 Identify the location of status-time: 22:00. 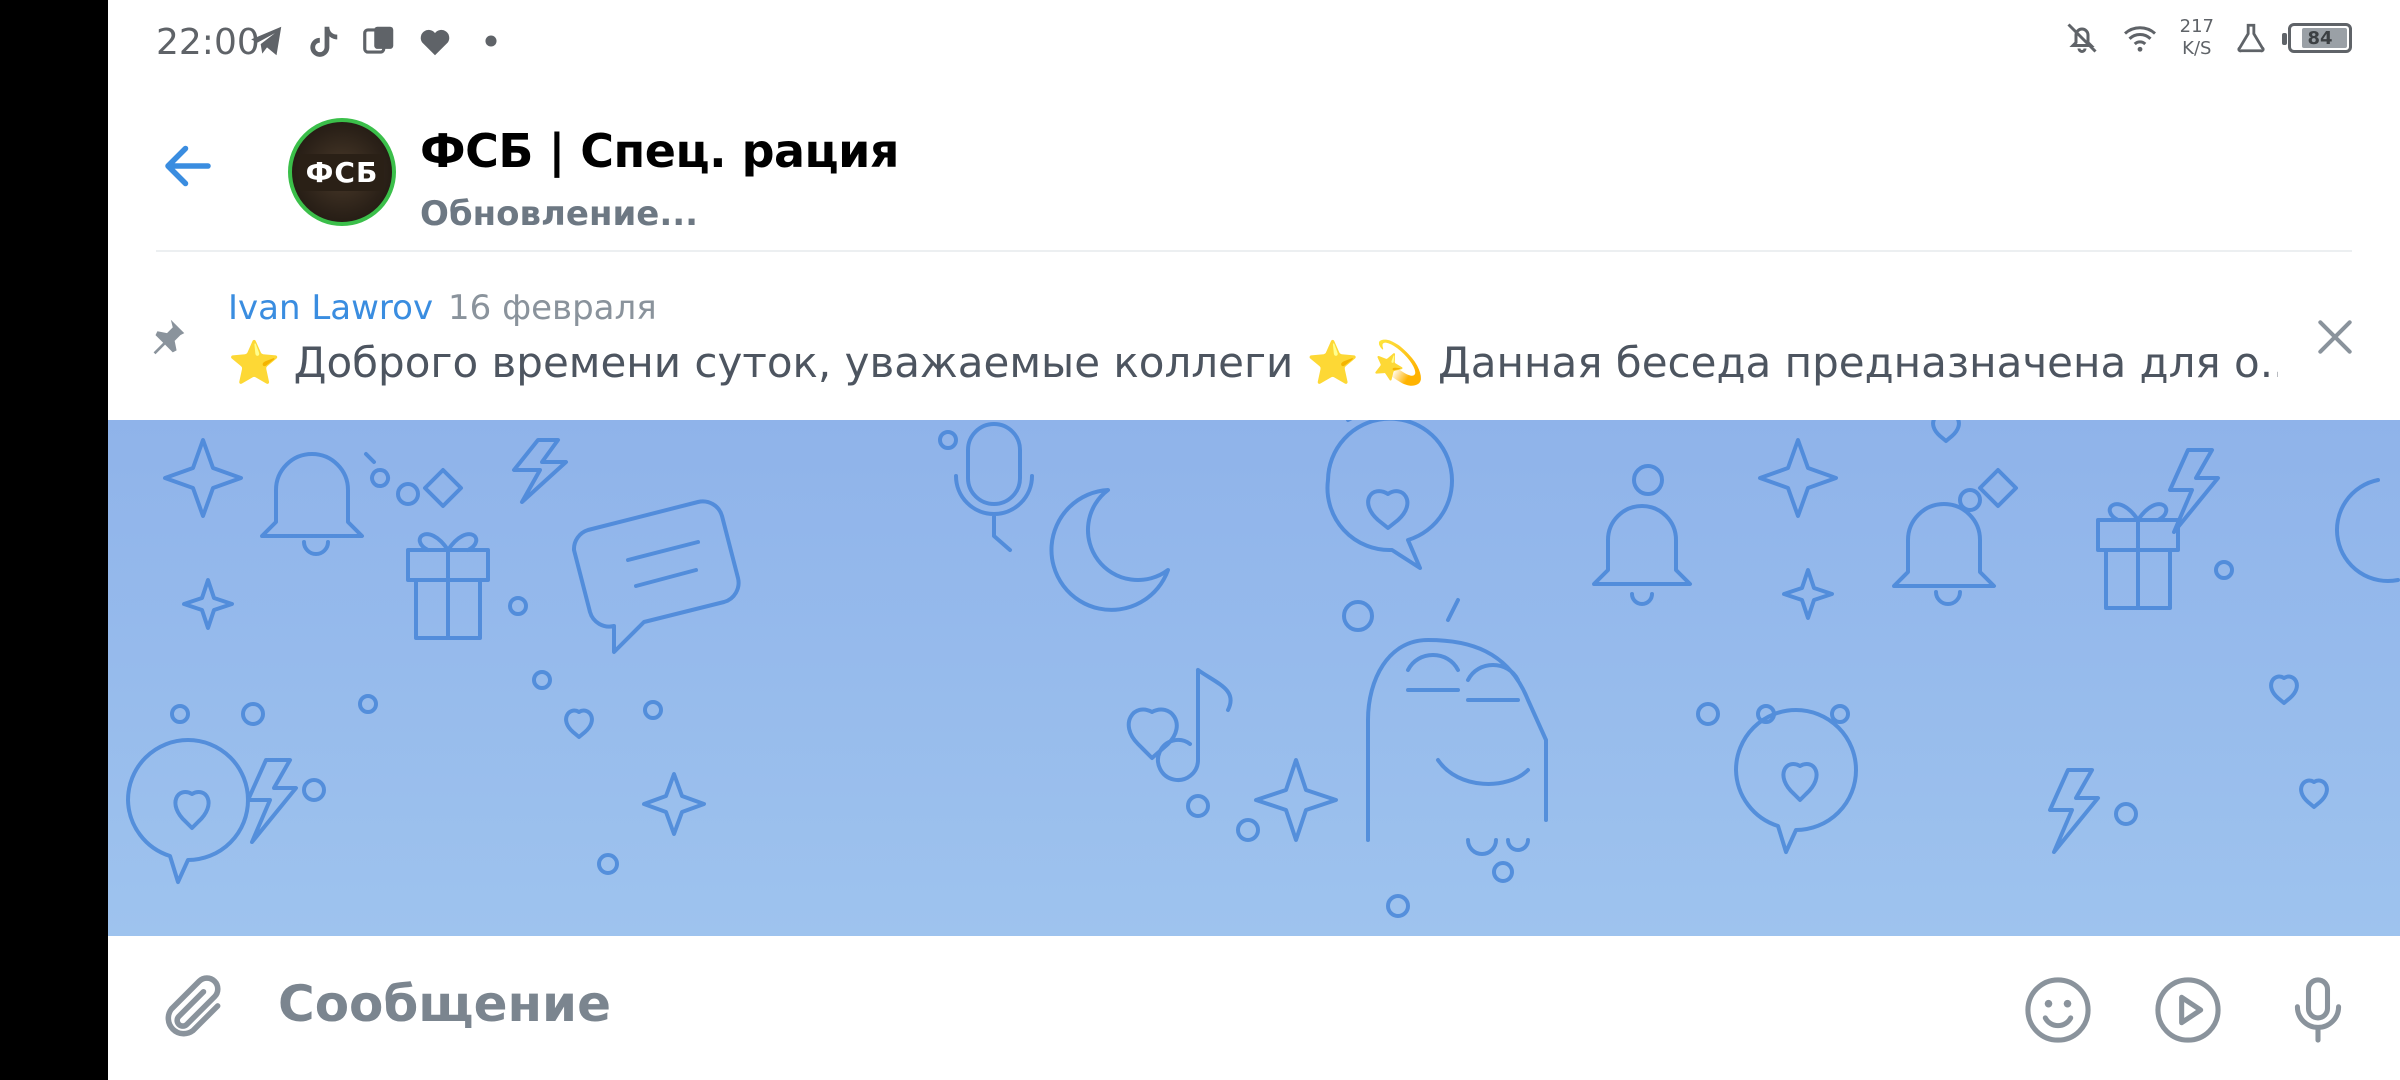
(208, 42).